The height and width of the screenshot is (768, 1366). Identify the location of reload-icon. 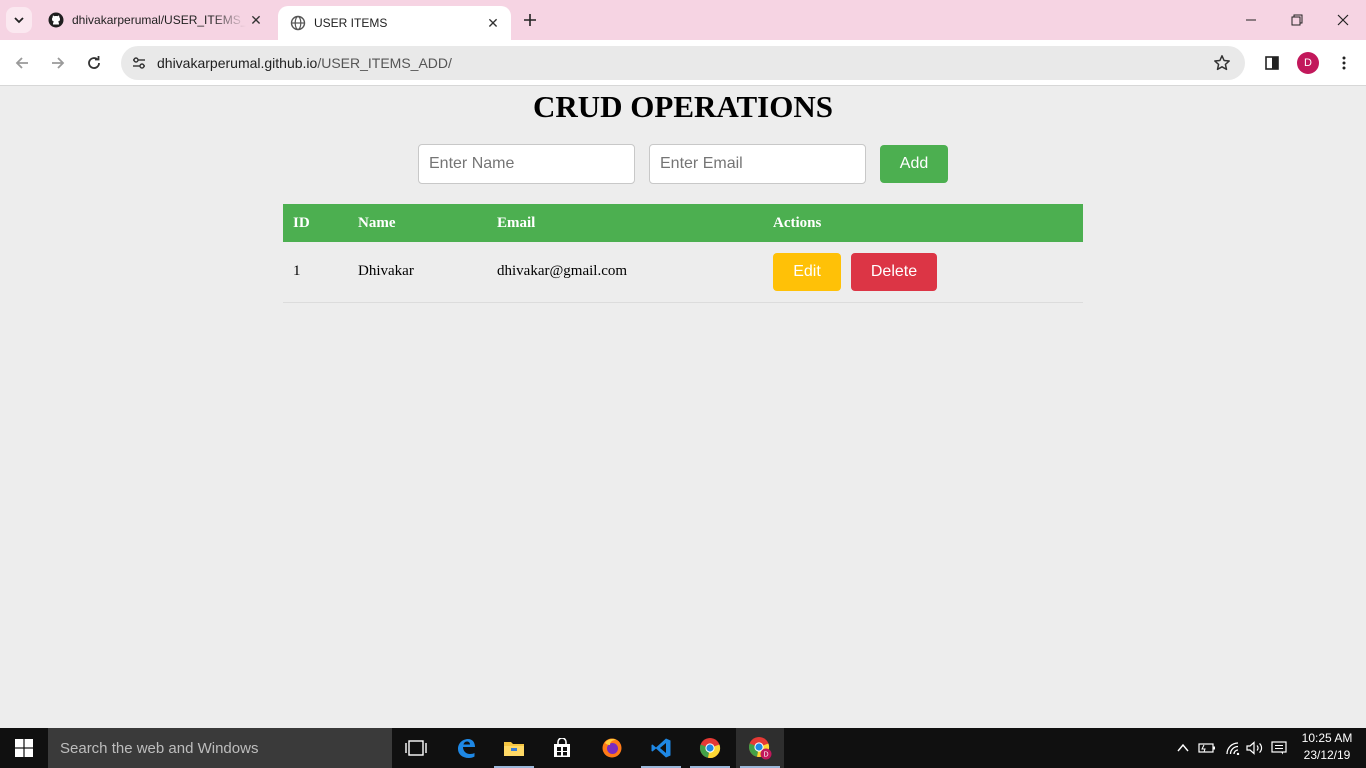
(94, 62).